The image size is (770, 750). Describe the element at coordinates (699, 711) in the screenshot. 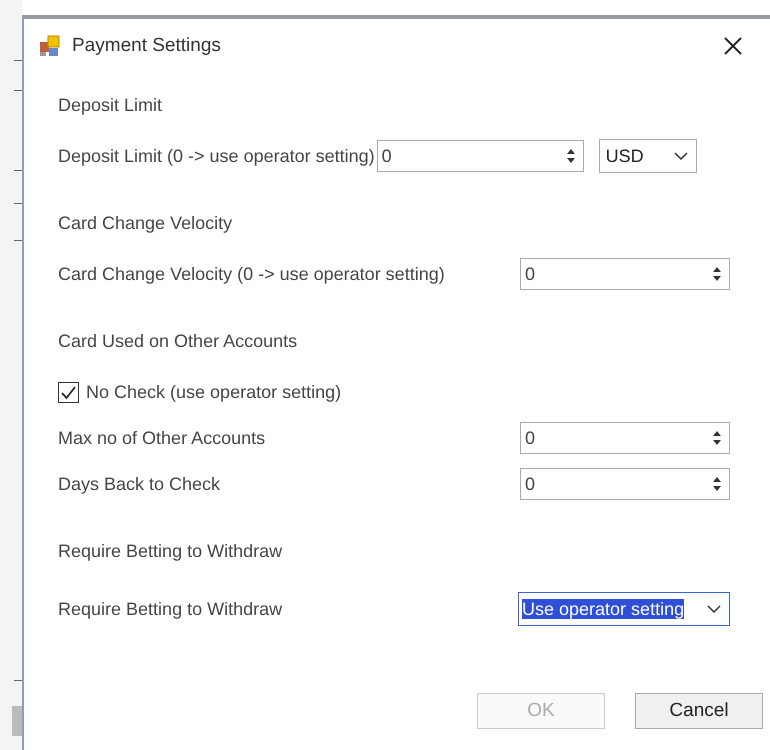

I see `dialog-button: Cancel` at that location.